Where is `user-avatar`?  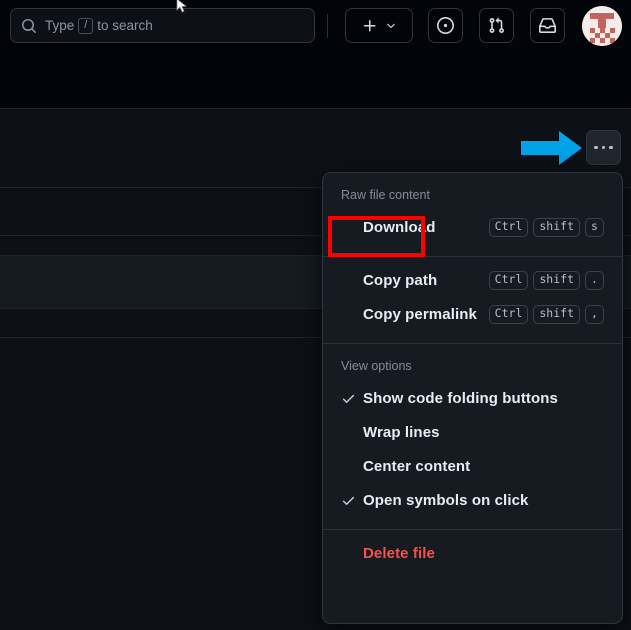
user-avatar is located at coordinates (602, 26).